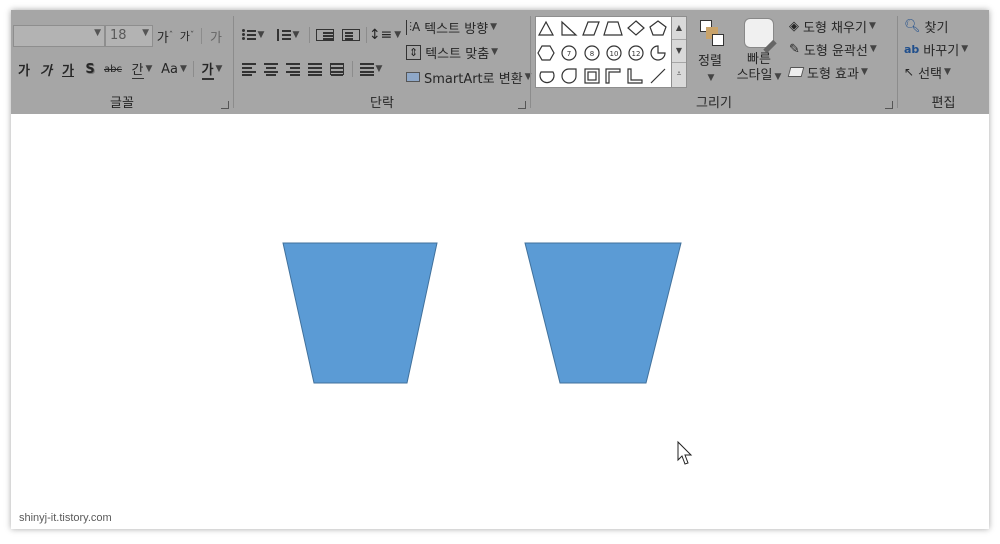  Describe the element at coordinates (90, 69) in the screenshot. I see `text-shadow-button: S` at that location.